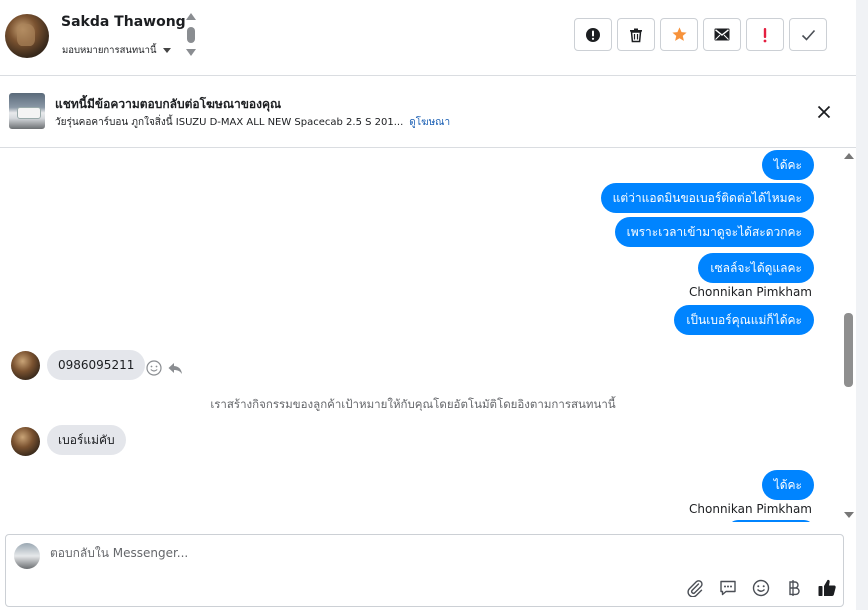  Describe the element at coordinates (429, 122) in the screenshot. I see `view-ad-link: ดูโฆษณา` at that location.